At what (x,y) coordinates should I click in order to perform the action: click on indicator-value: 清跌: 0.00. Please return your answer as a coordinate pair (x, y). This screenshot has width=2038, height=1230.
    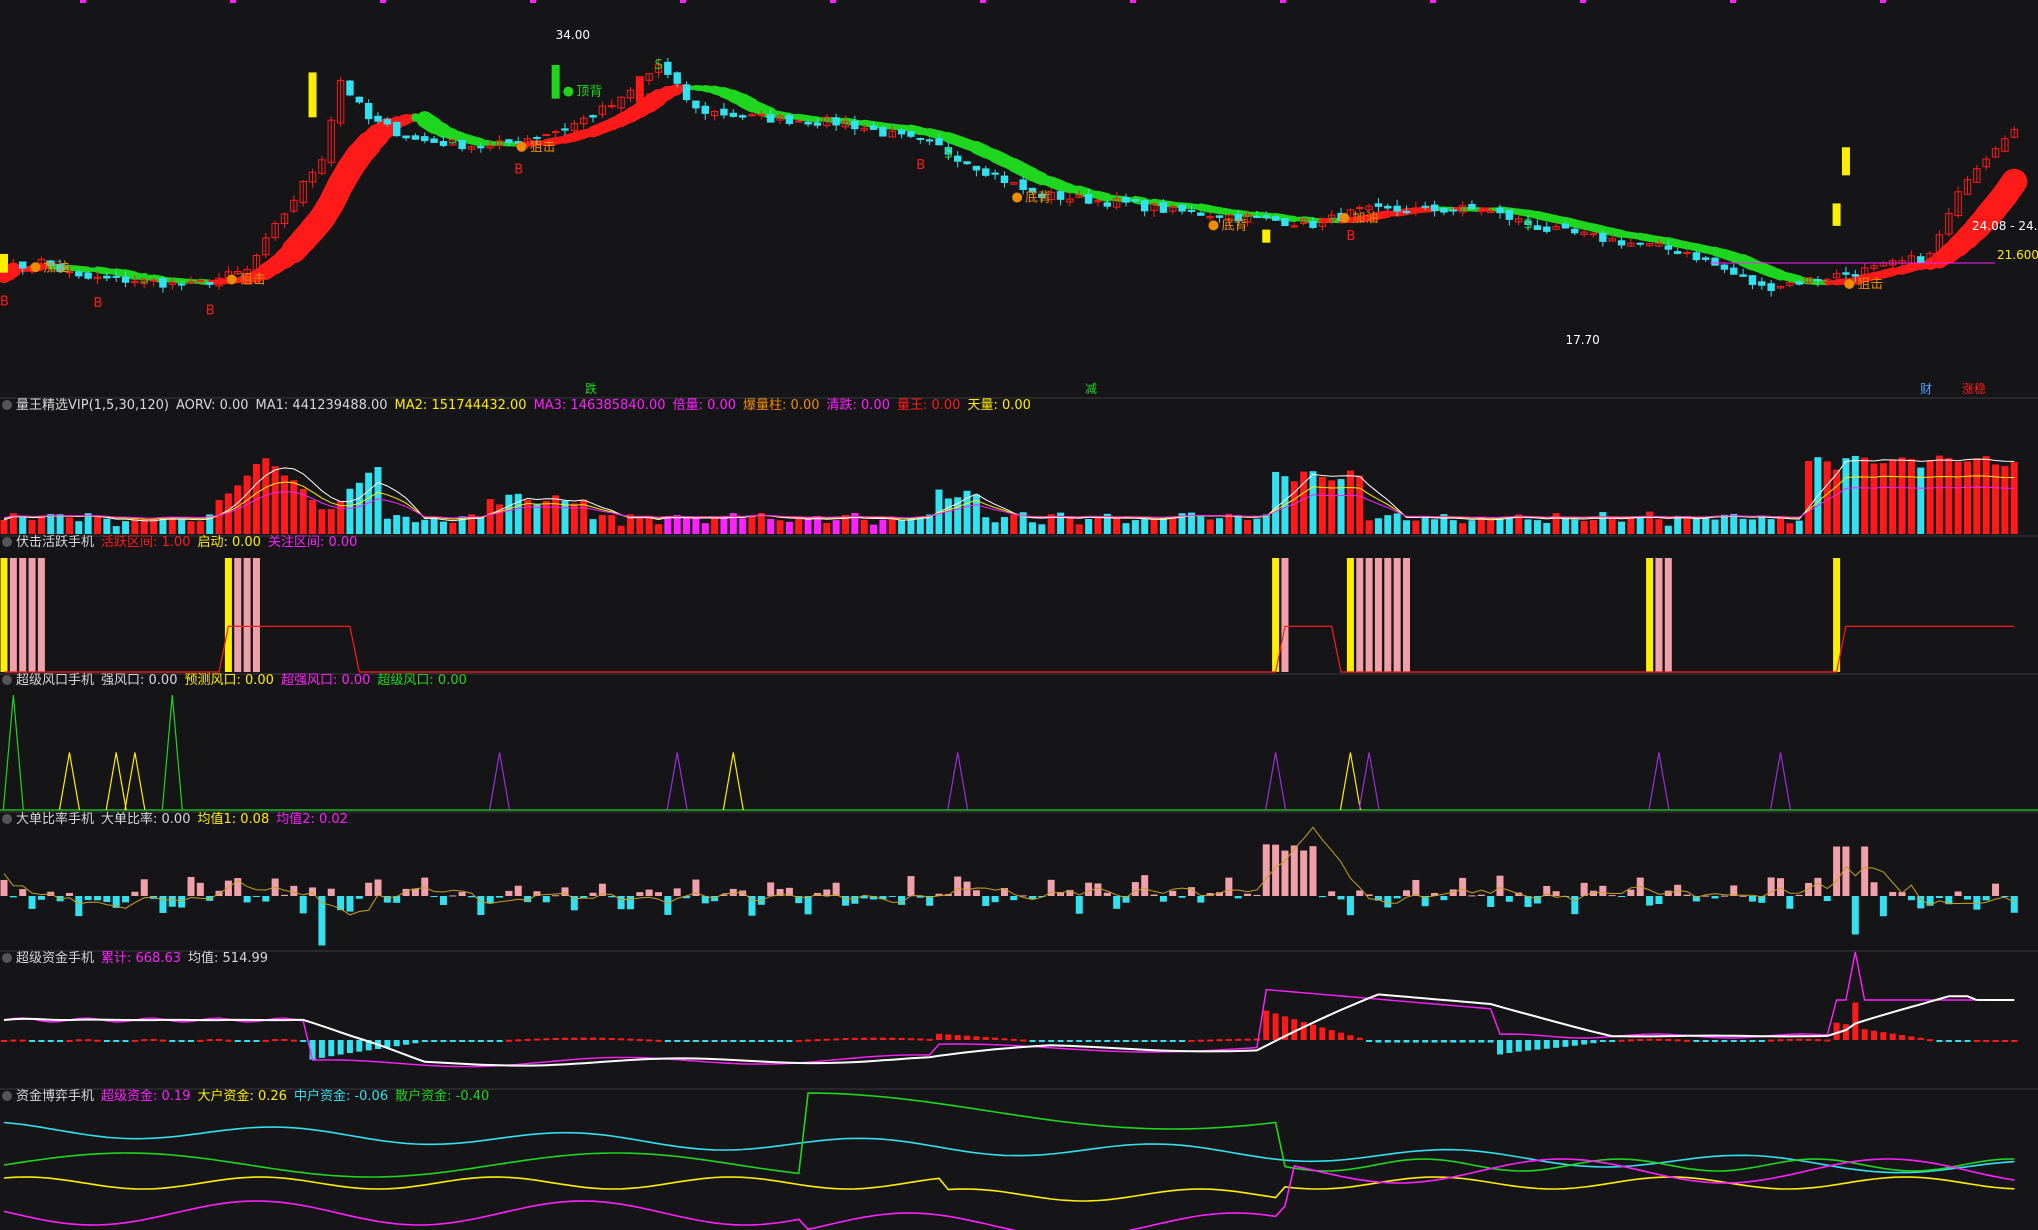
    Looking at the image, I should click on (858, 405).